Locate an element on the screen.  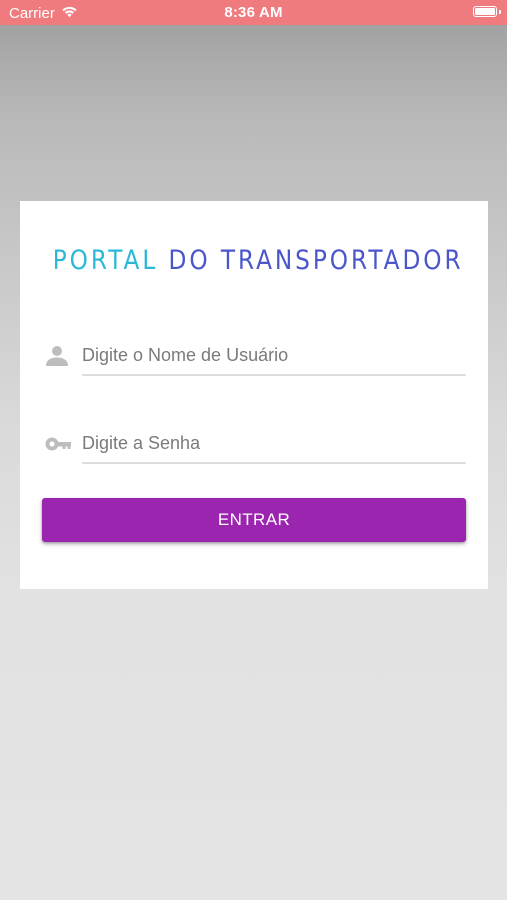
battery-icon is located at coordinates (485, 11).